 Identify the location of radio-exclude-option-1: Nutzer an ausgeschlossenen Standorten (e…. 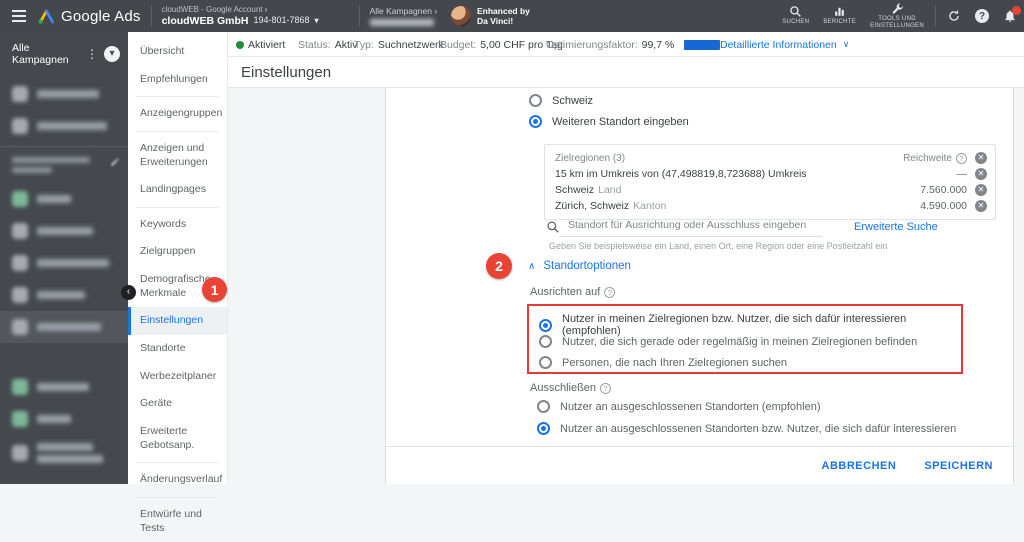
(679, 406).